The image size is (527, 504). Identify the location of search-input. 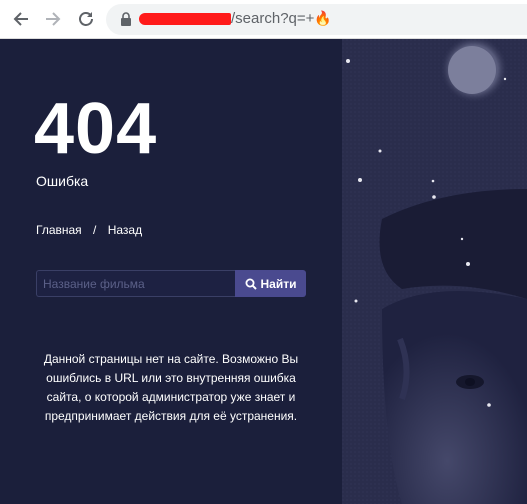
(135, 283).